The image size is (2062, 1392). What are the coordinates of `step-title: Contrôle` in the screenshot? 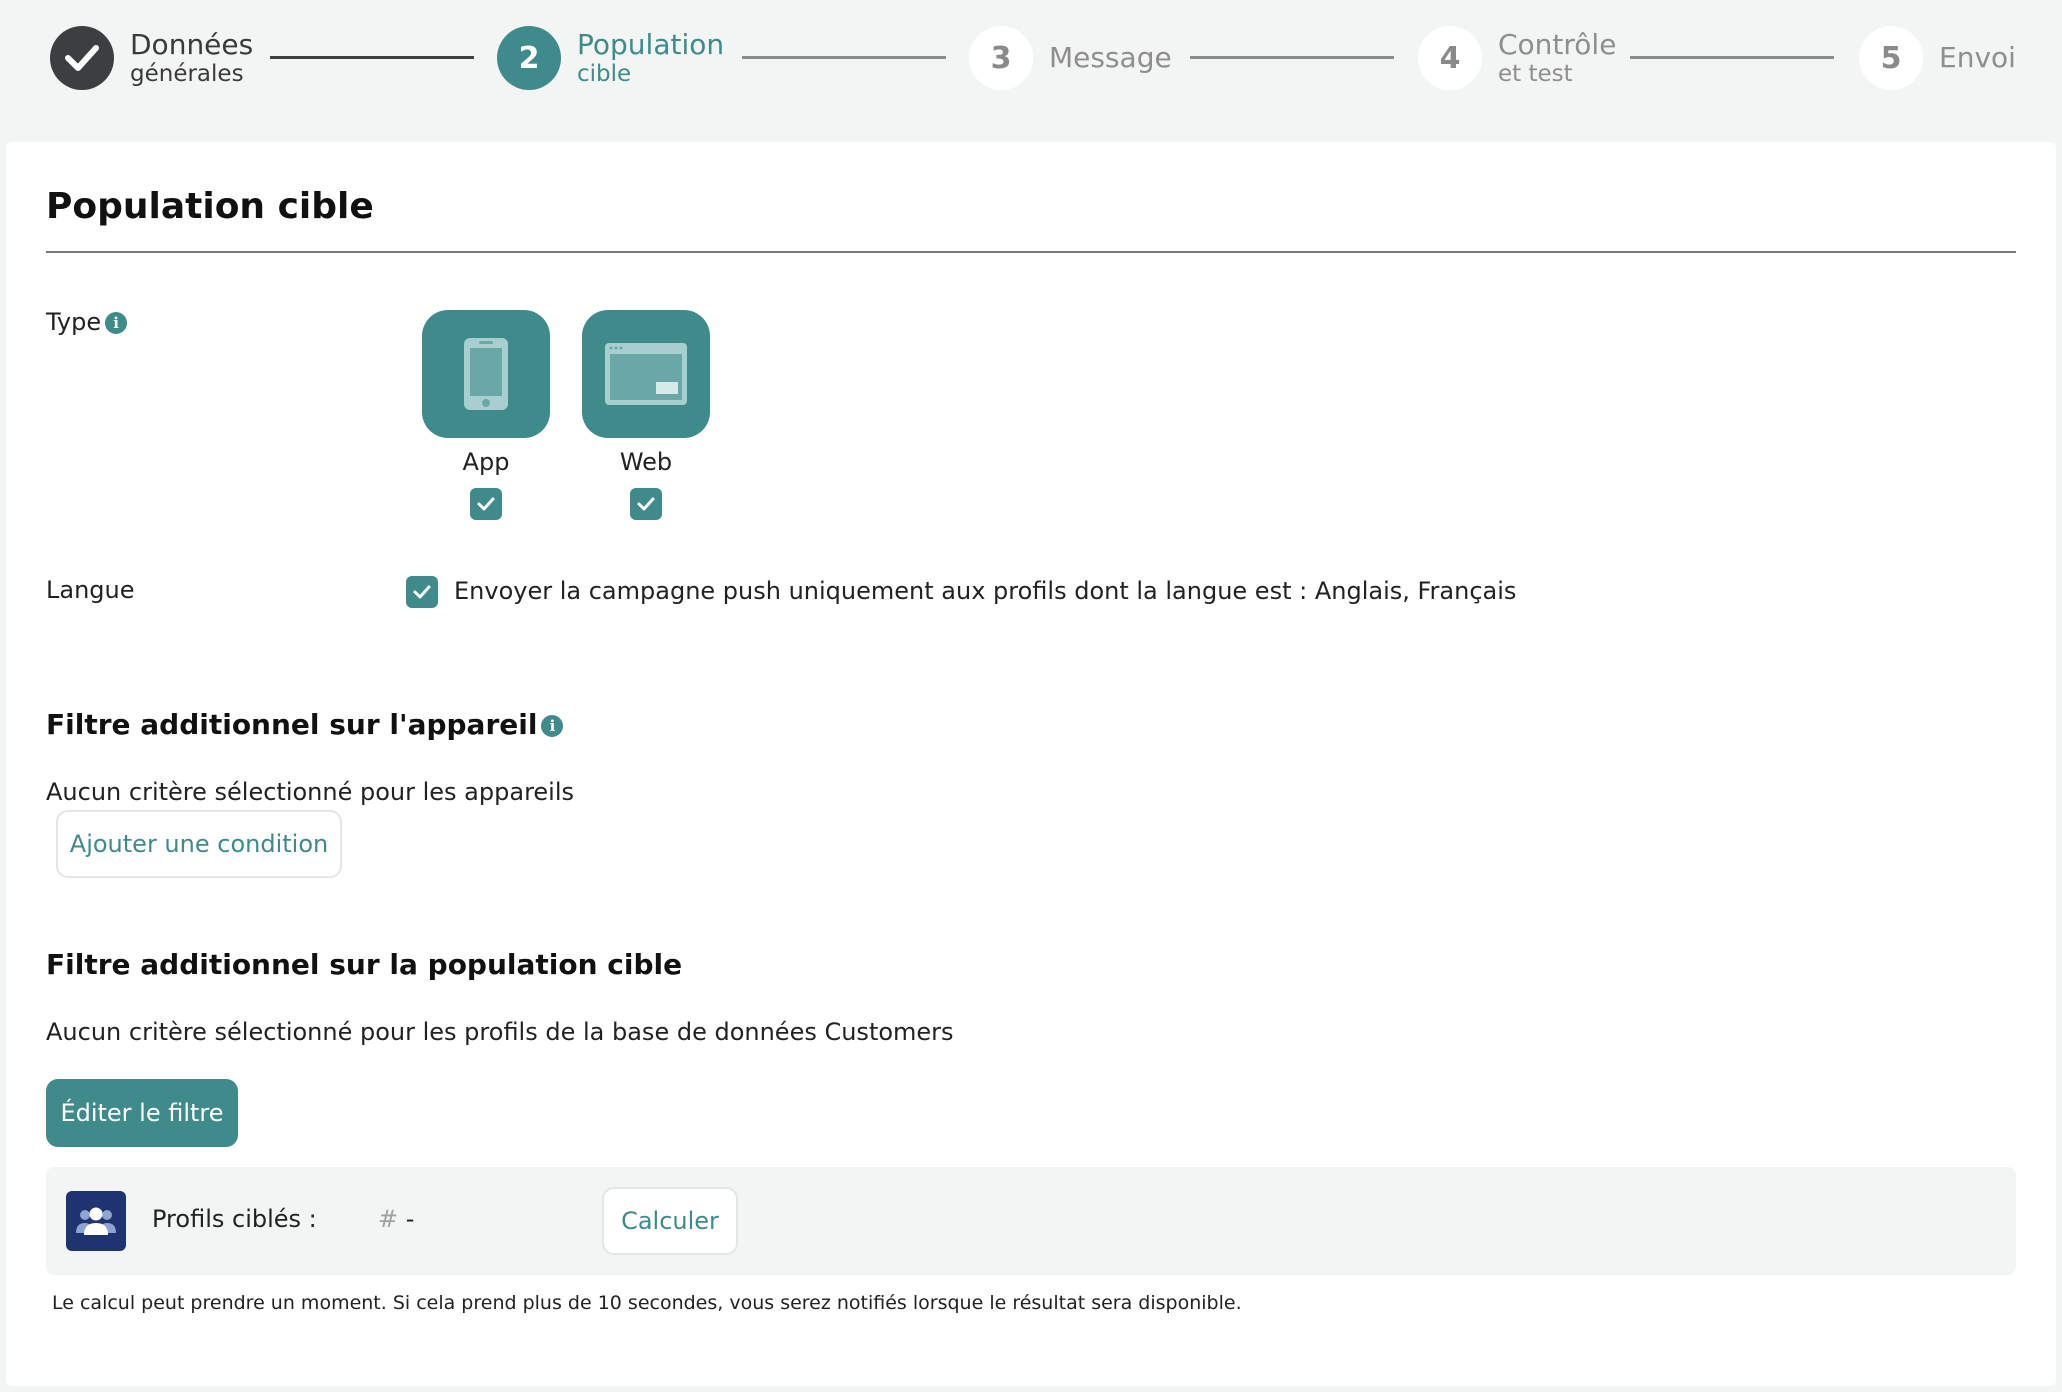 It's located at (1557, 44).